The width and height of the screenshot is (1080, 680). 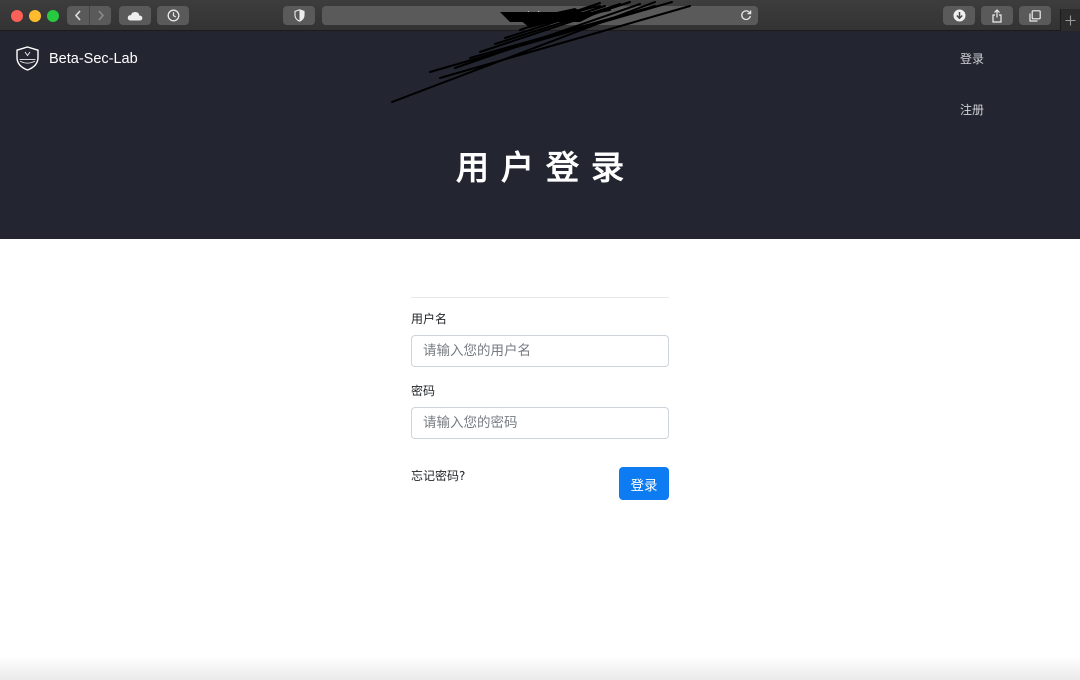 What do you see at coordinates (35, 16) in the screenshot?
I see `minimize-window-button` at bounding box center [35, 16].